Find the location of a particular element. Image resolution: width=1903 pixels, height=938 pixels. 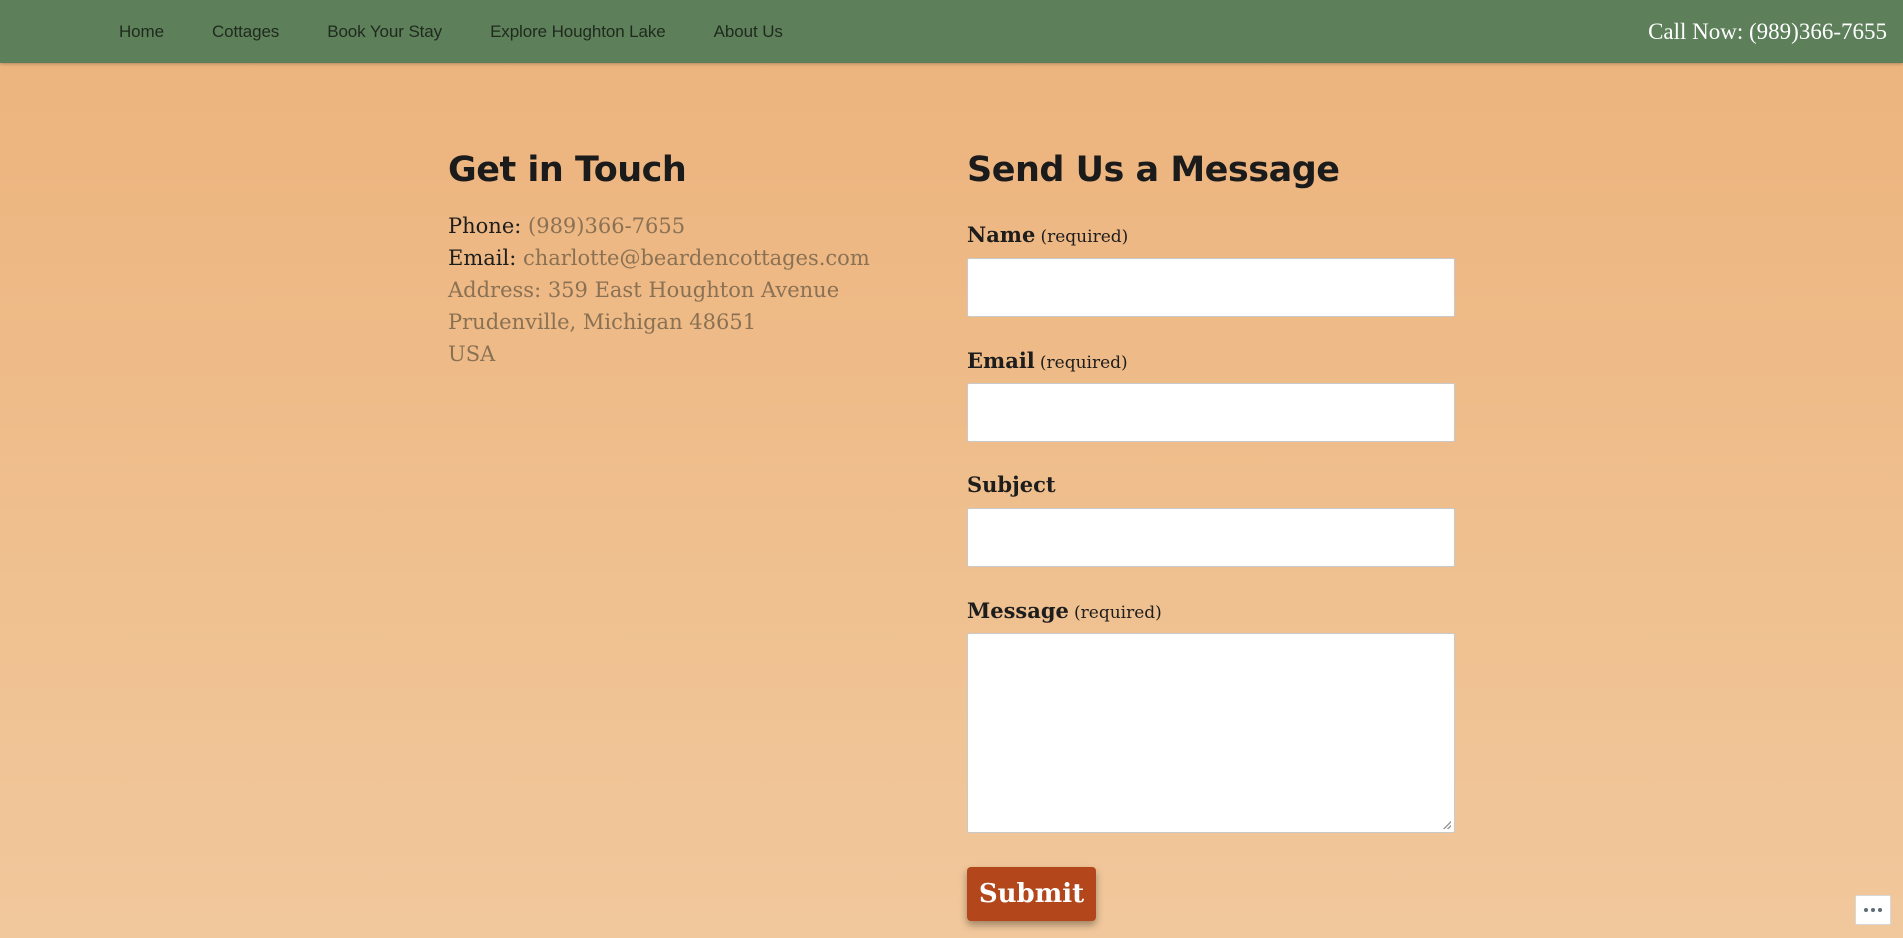

nav-item-cottages: Cottages is located at coordinates (245, 32).